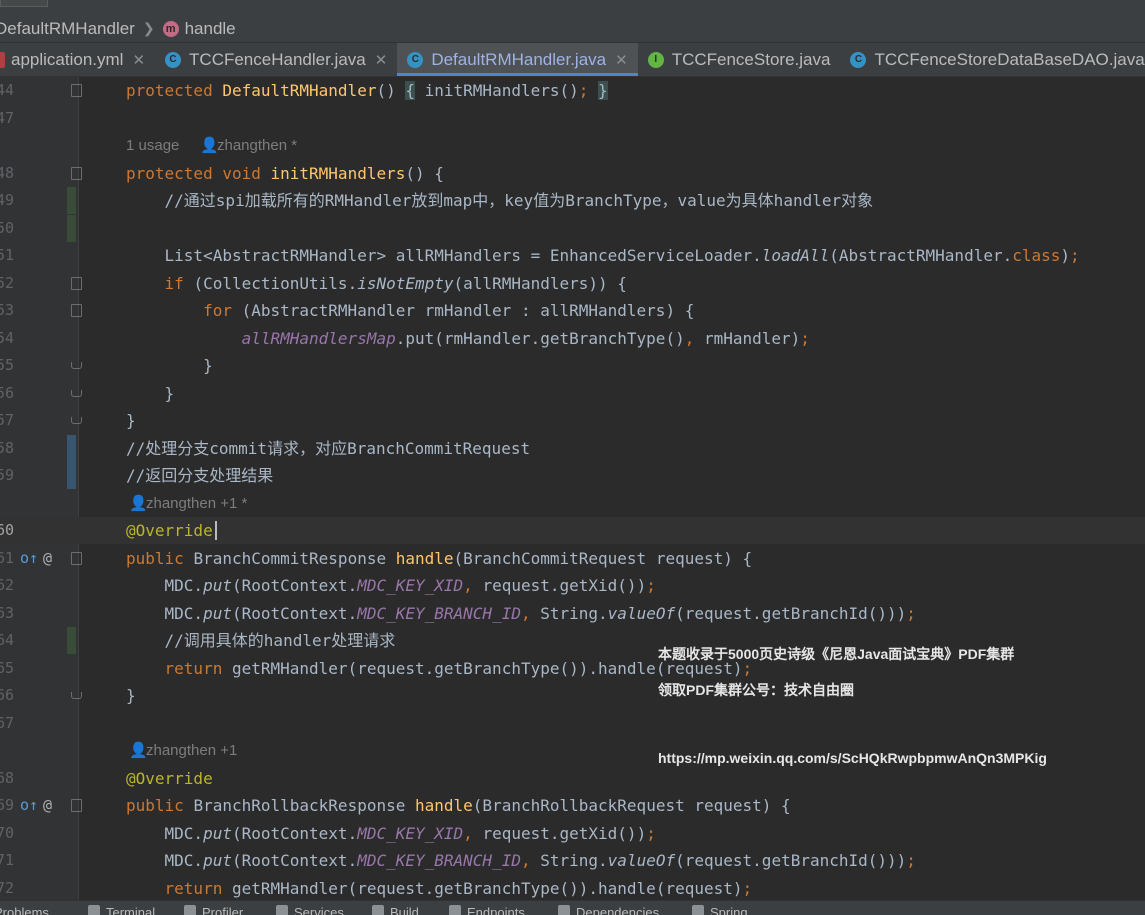 This screenshot has width=1145, height=915. What do you see at coordinates (7, 172) in the screenshot?
I see `line-number: 48` at bounding box center [7, 172].